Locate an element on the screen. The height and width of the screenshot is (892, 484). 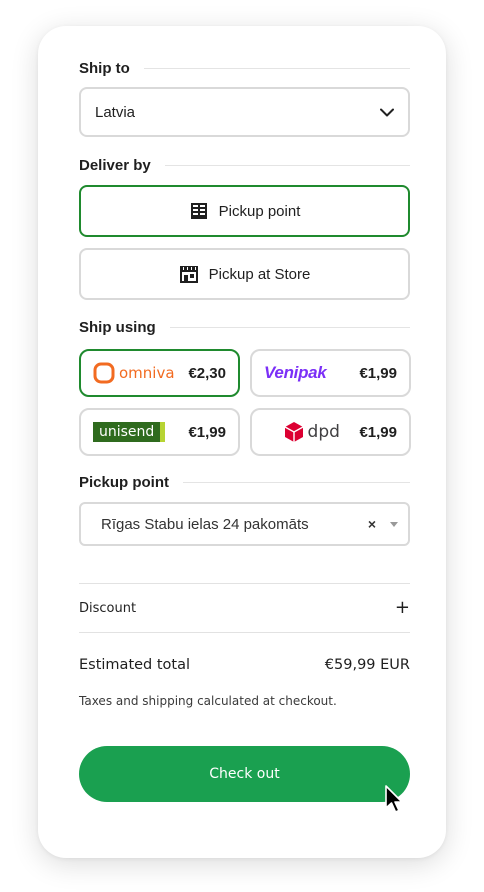
omniva-logo: omniva is located at coordinates (140, 373).